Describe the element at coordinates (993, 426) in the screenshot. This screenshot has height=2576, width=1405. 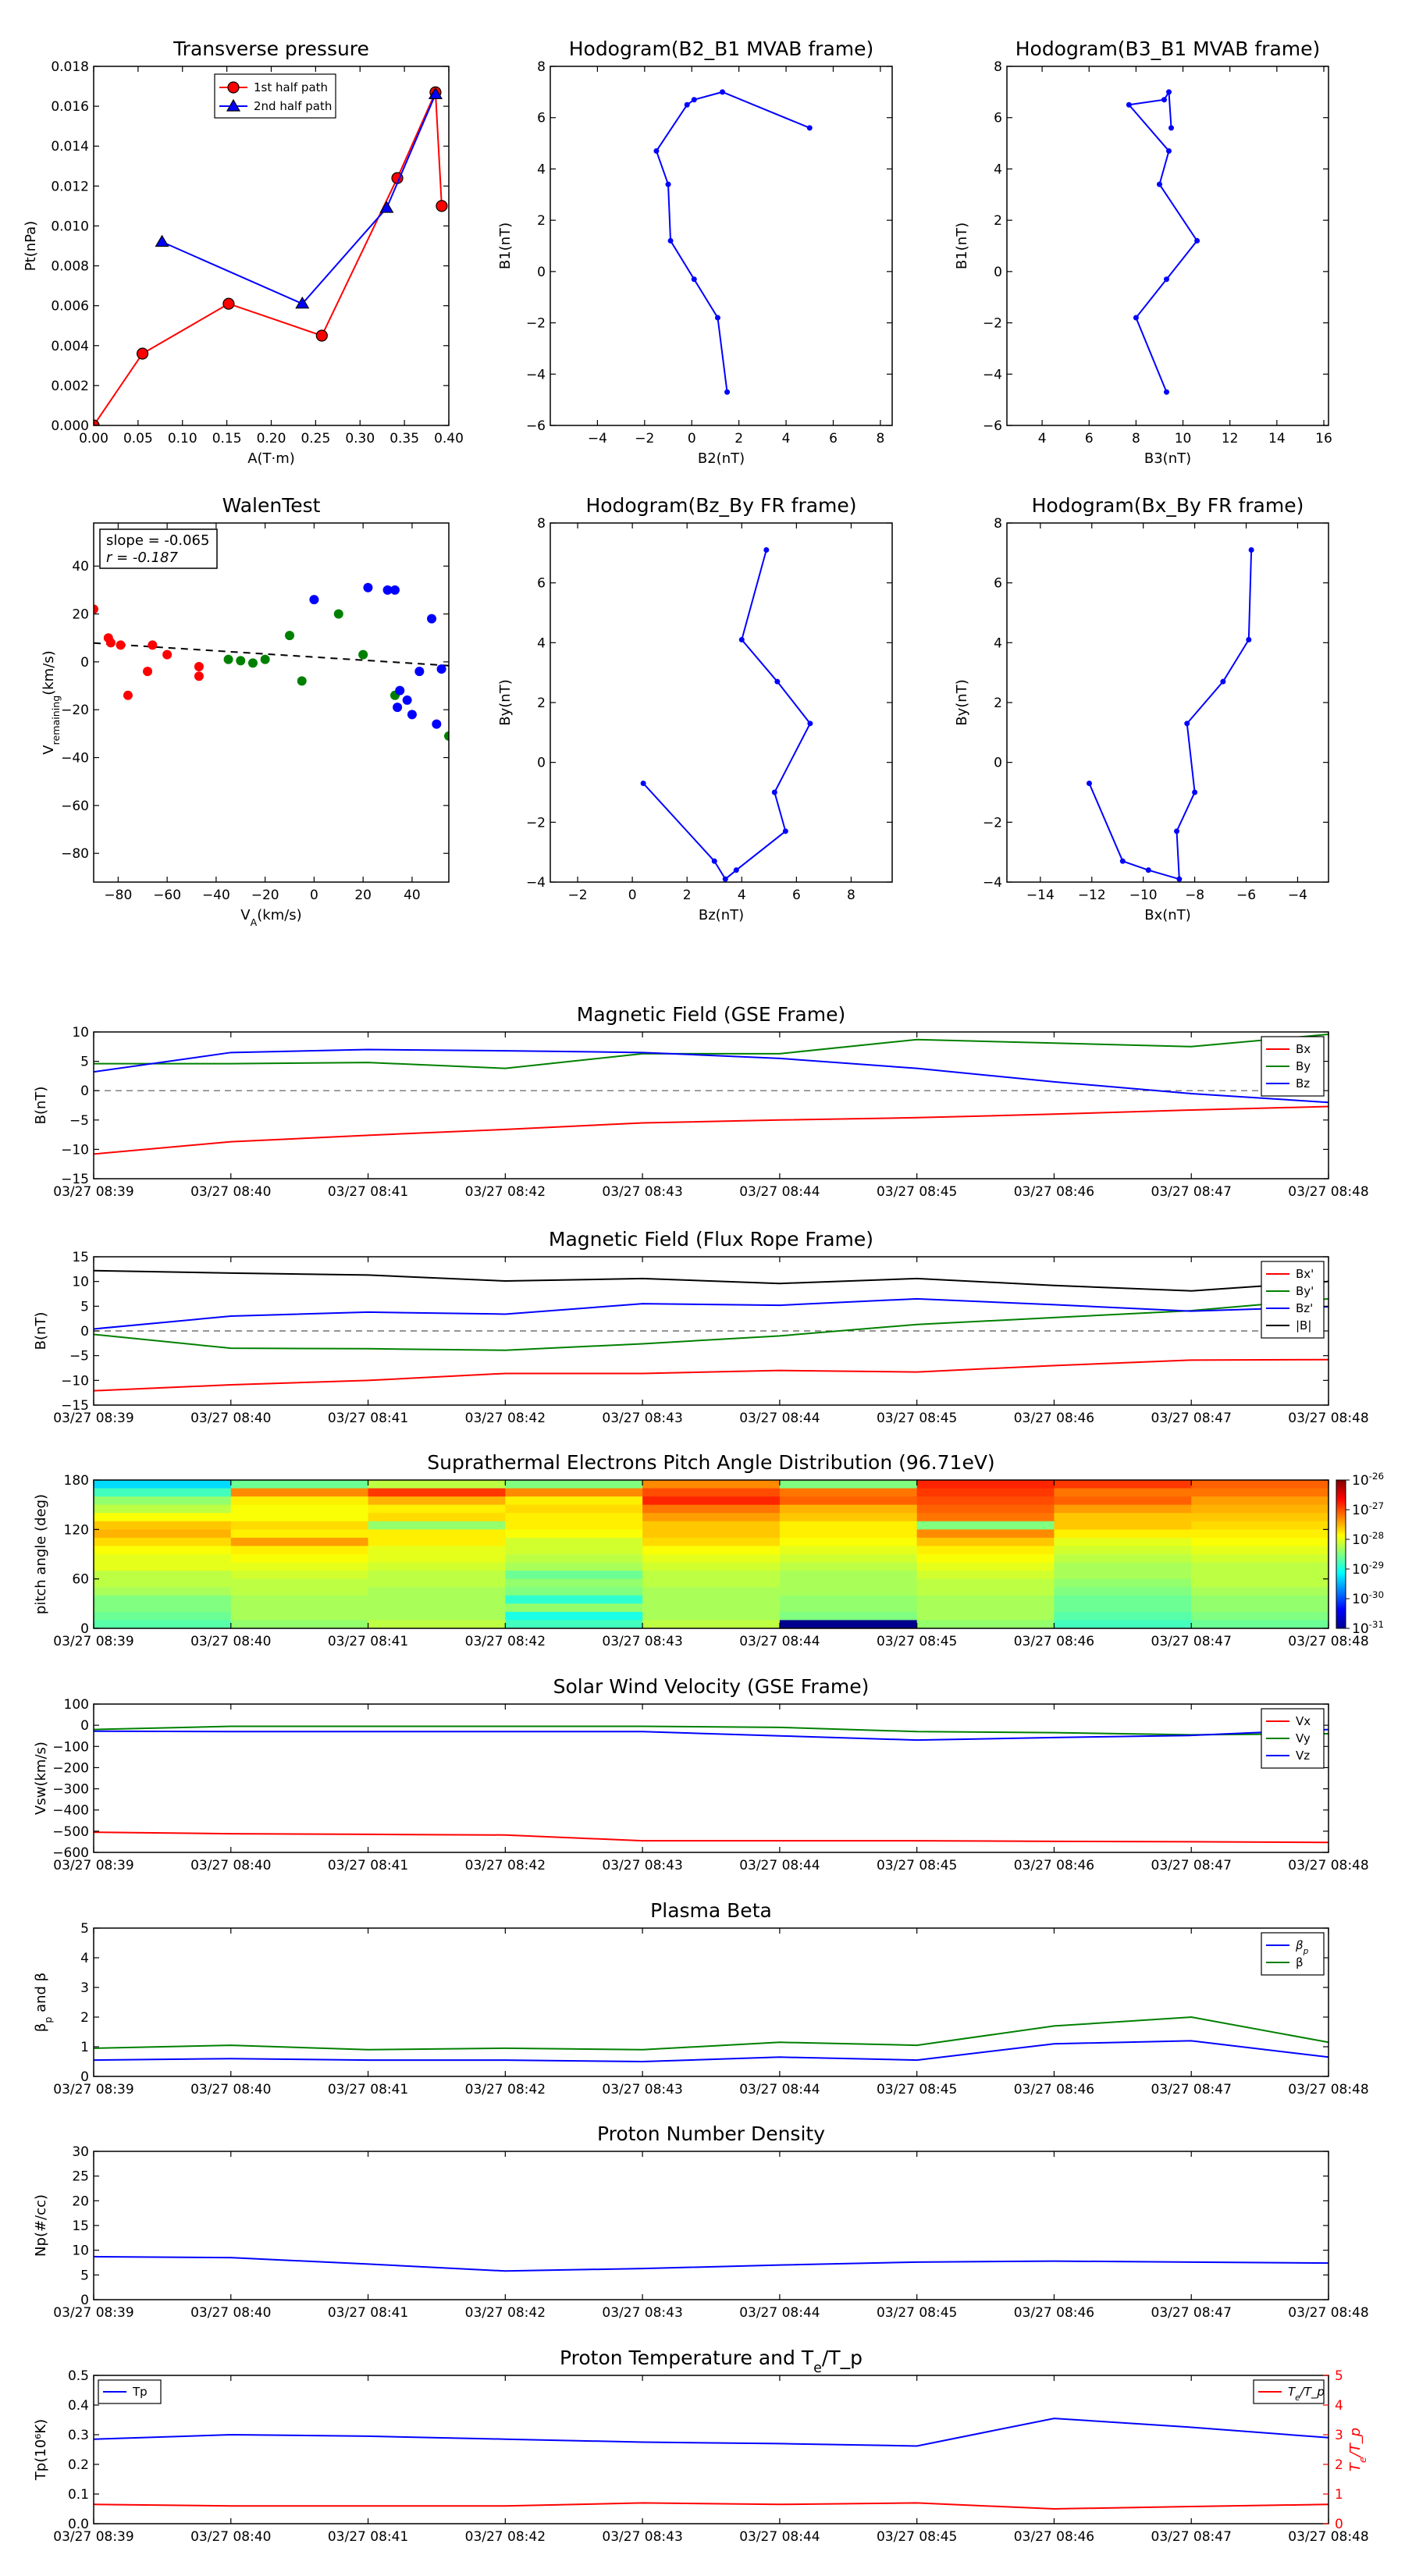
I see `y-tick-label: −6` at that location.